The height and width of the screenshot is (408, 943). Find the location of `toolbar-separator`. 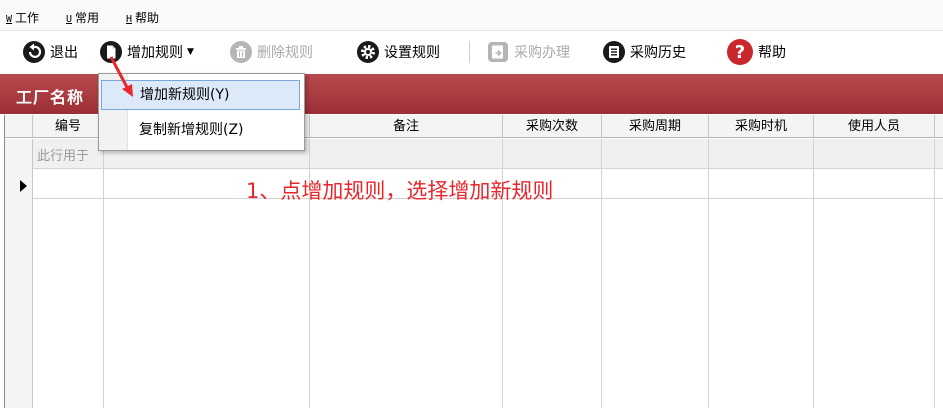

toolbar-separator is located at coordinates (469, 52).